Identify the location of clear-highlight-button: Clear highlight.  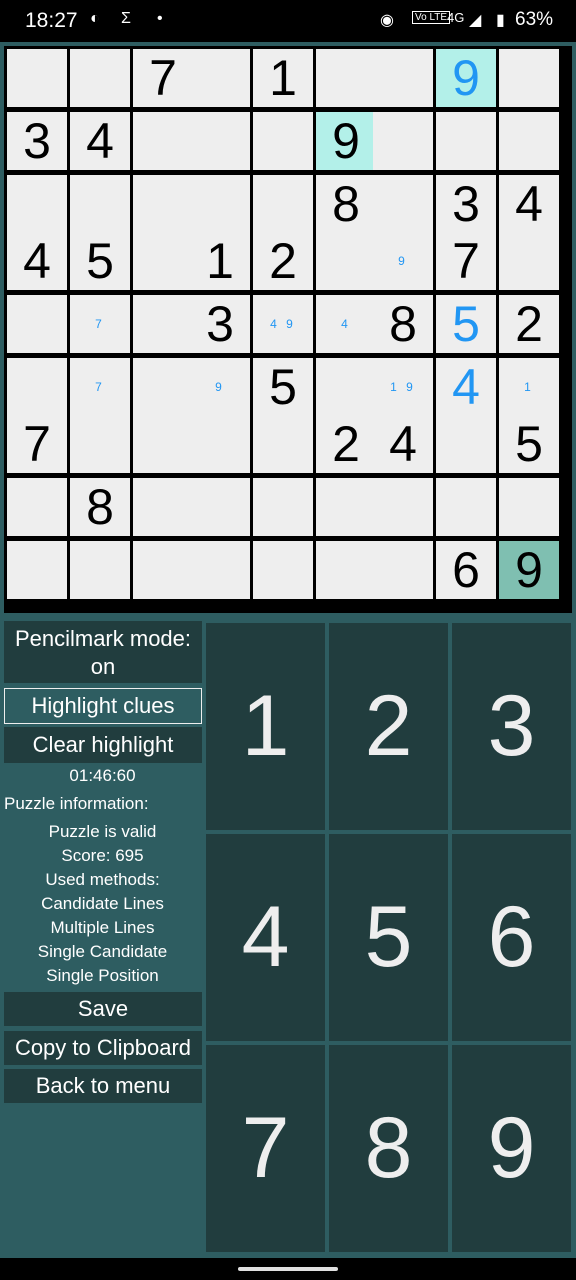
(103, 745).